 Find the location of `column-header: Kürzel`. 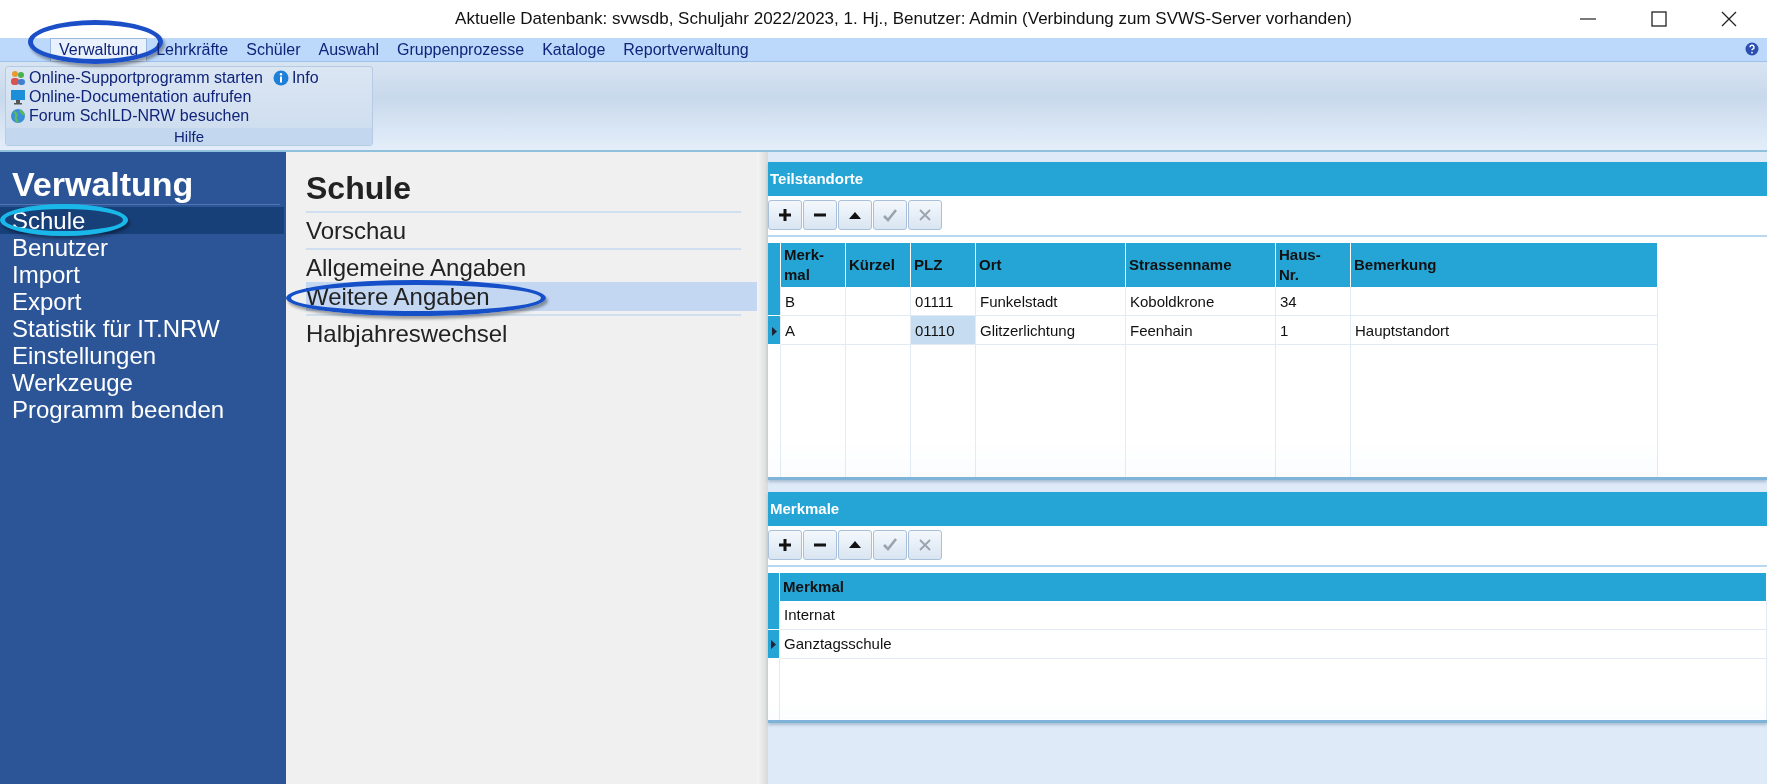

column-header: Kürzel is located at coordinates (878, 265).